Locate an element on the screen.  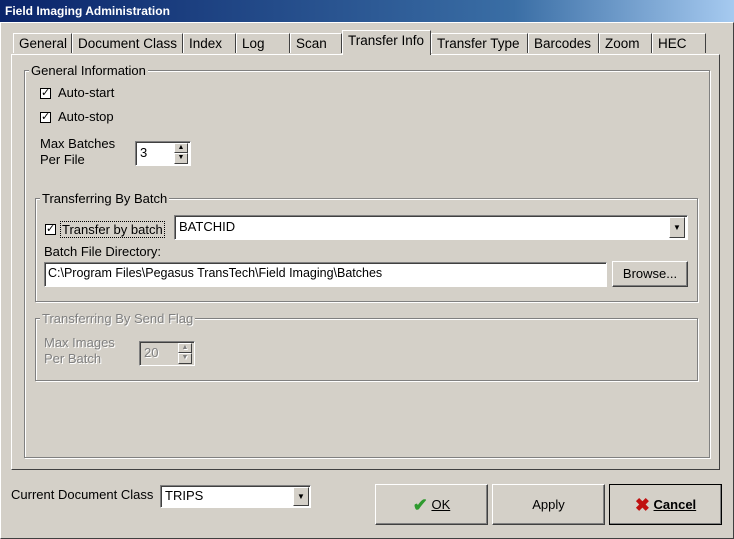
apply-button: Apply is located at coordinates (548, 504).